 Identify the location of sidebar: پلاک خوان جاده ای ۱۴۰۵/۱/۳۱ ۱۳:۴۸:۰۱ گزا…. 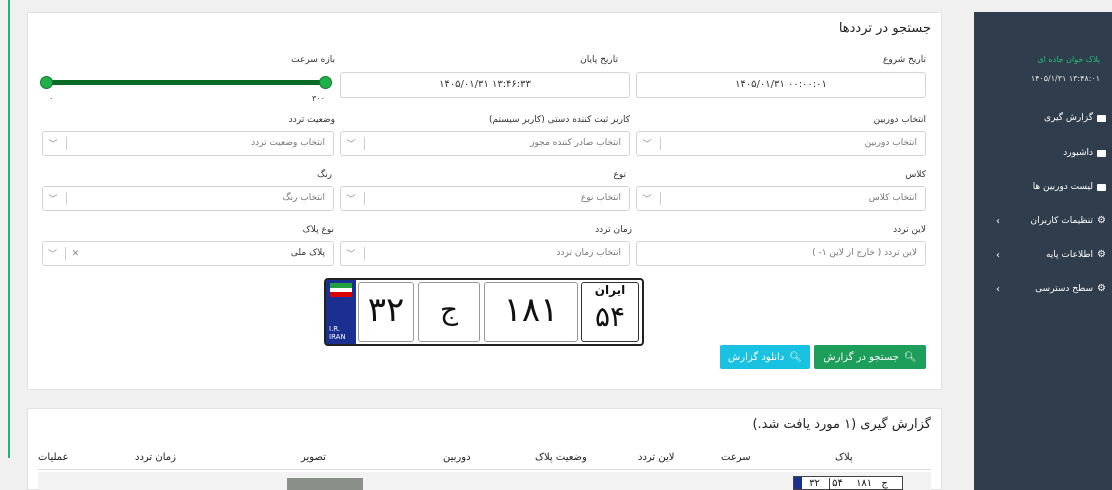
(1043, 251).